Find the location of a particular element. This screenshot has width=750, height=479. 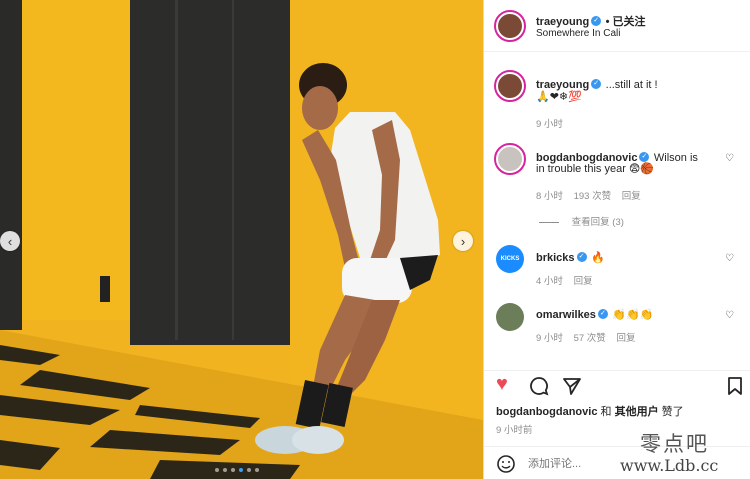

watermark-url: www.Ldb.cc is located at coordinates (669, 465).